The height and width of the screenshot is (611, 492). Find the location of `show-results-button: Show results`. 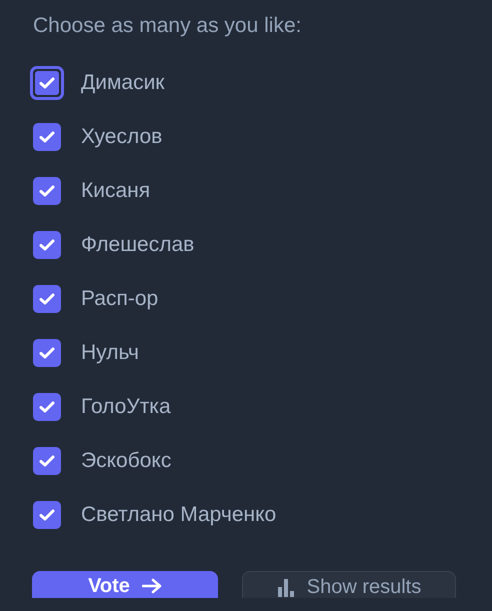

show-results-button: Show results is located at coordinates (349, 584).